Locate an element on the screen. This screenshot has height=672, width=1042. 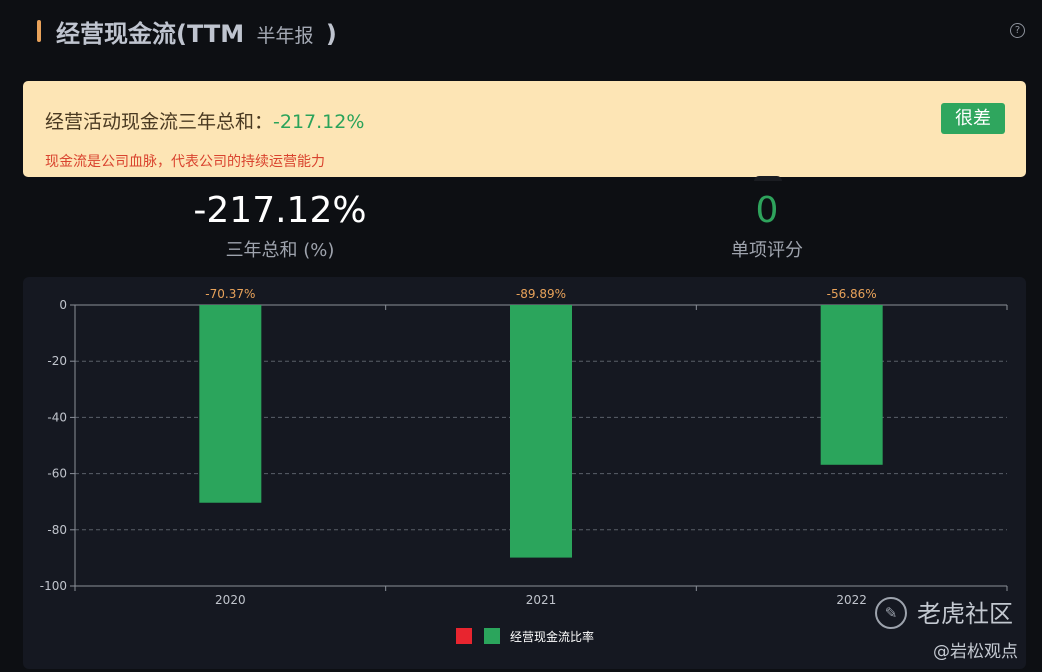
question-circle-icon: ? is located at coordinates (1017, 30).